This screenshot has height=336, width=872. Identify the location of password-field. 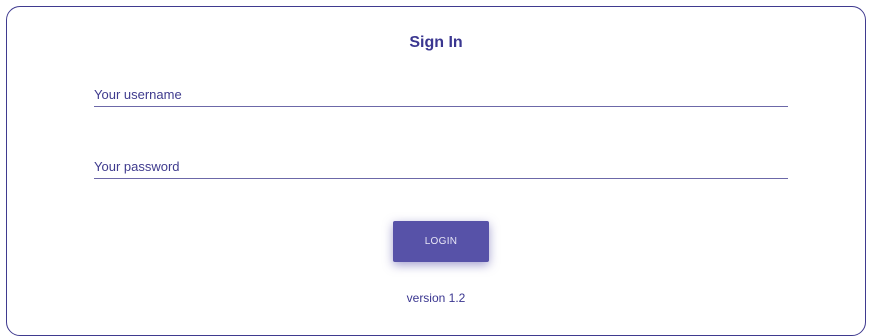
(441, 166).